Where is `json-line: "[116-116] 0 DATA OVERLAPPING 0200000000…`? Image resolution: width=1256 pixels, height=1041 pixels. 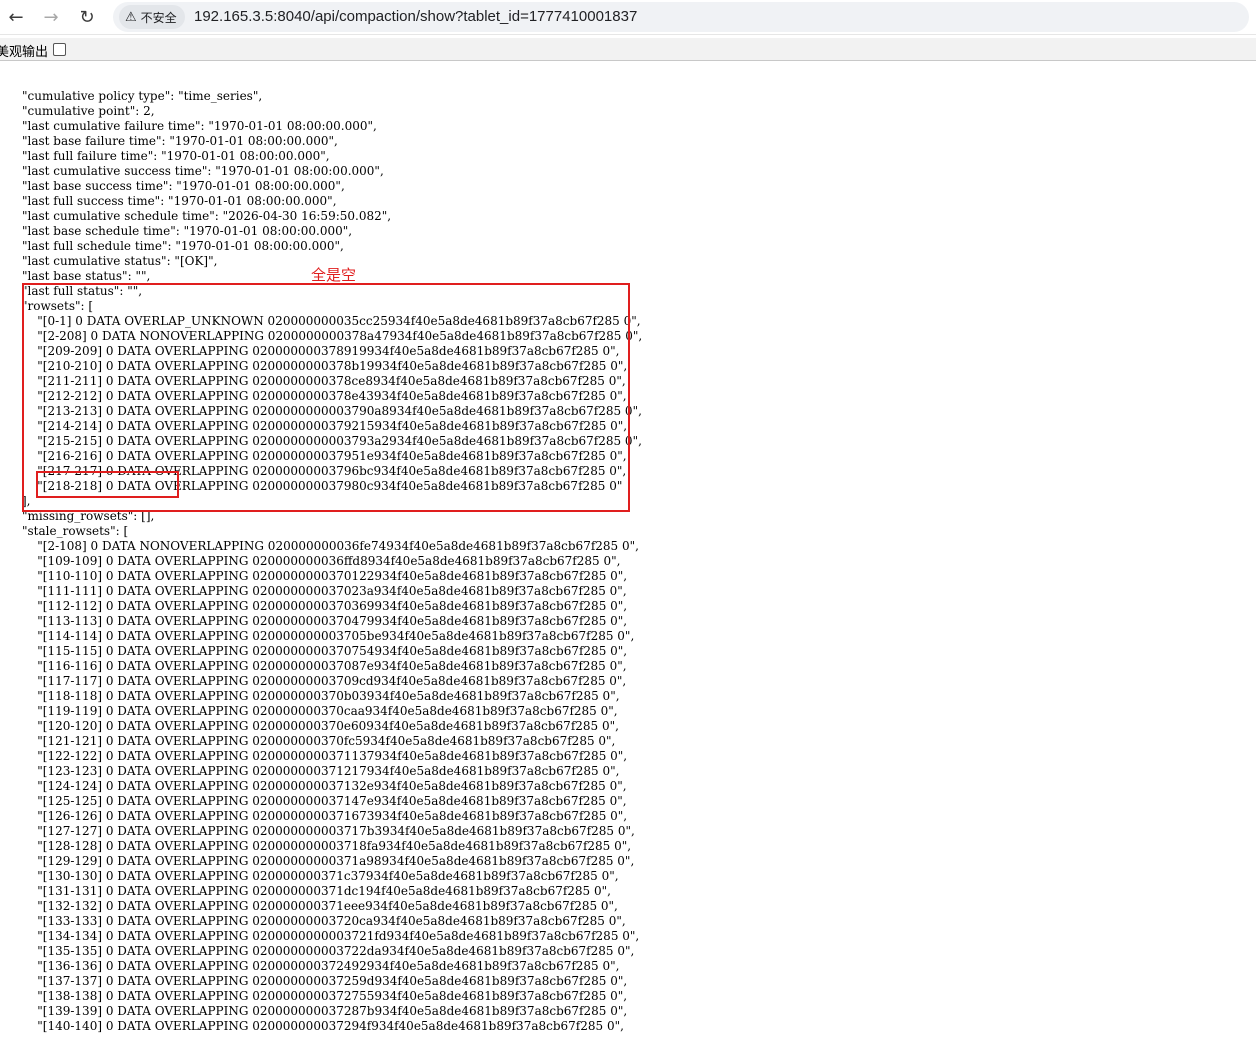
json-line: "[116-116] 0 DATA OVERLAPPING 0200000000… is located at coordinates (324, 666).